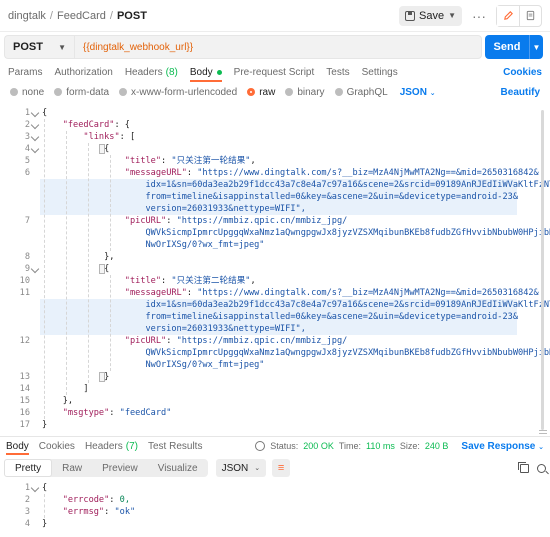 This screenshot has width=550, height=537. I want to click on line-number: 15, so click(24, 401).